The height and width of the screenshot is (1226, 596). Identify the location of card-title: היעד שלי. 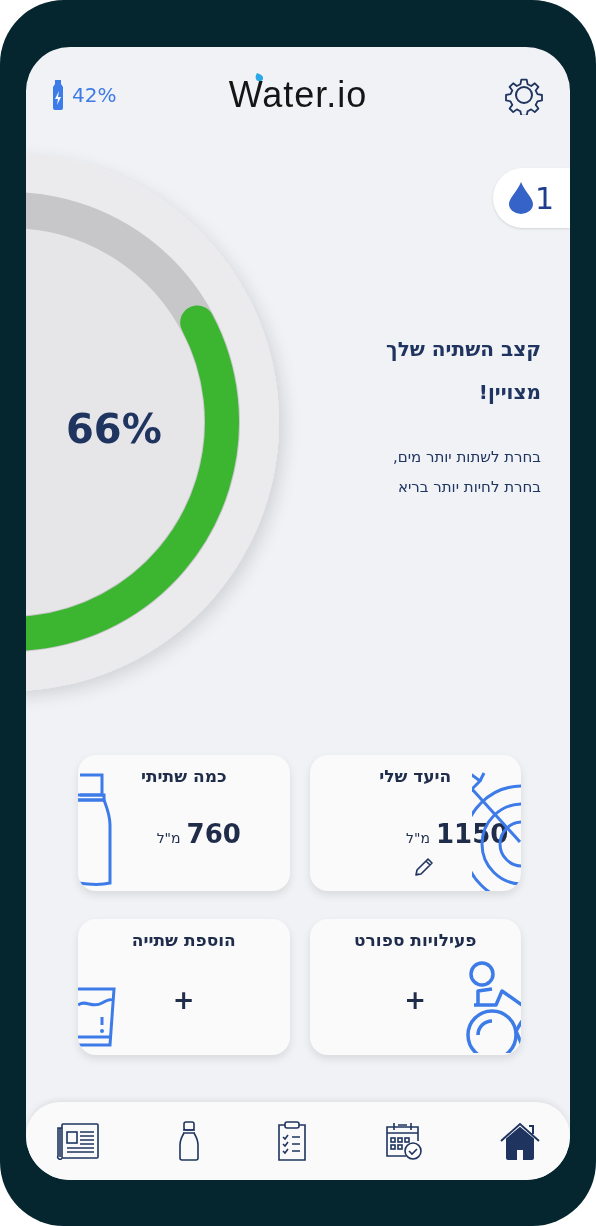
(415, 776).